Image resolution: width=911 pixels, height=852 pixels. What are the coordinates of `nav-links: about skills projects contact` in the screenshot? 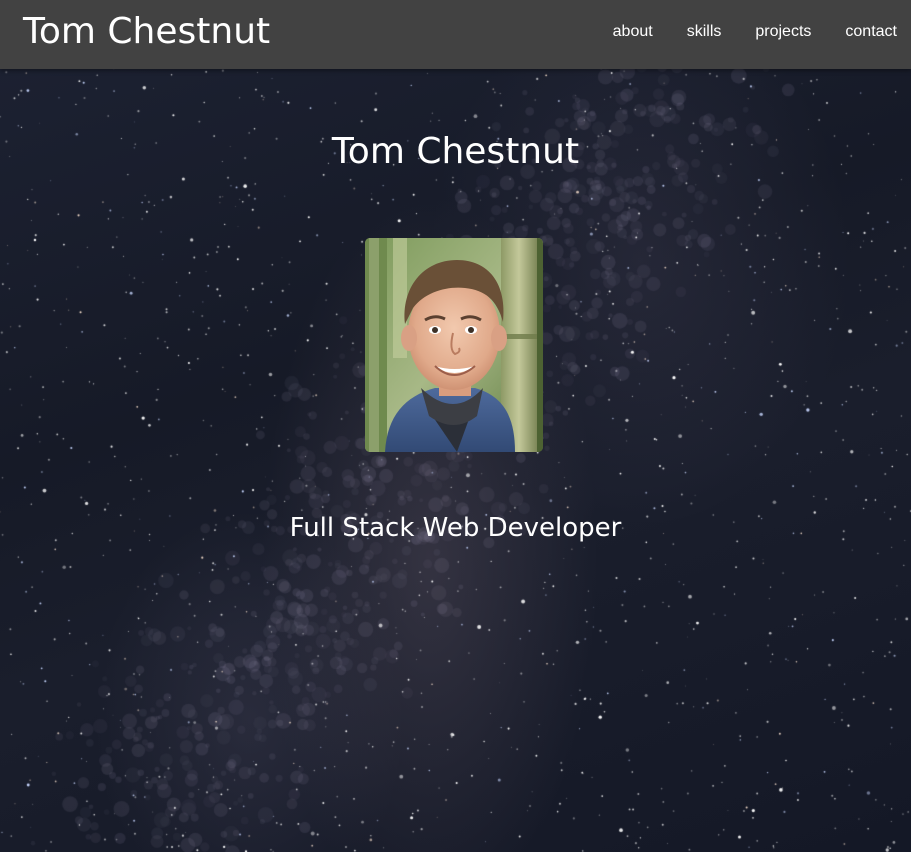 It's located at (738, 32).